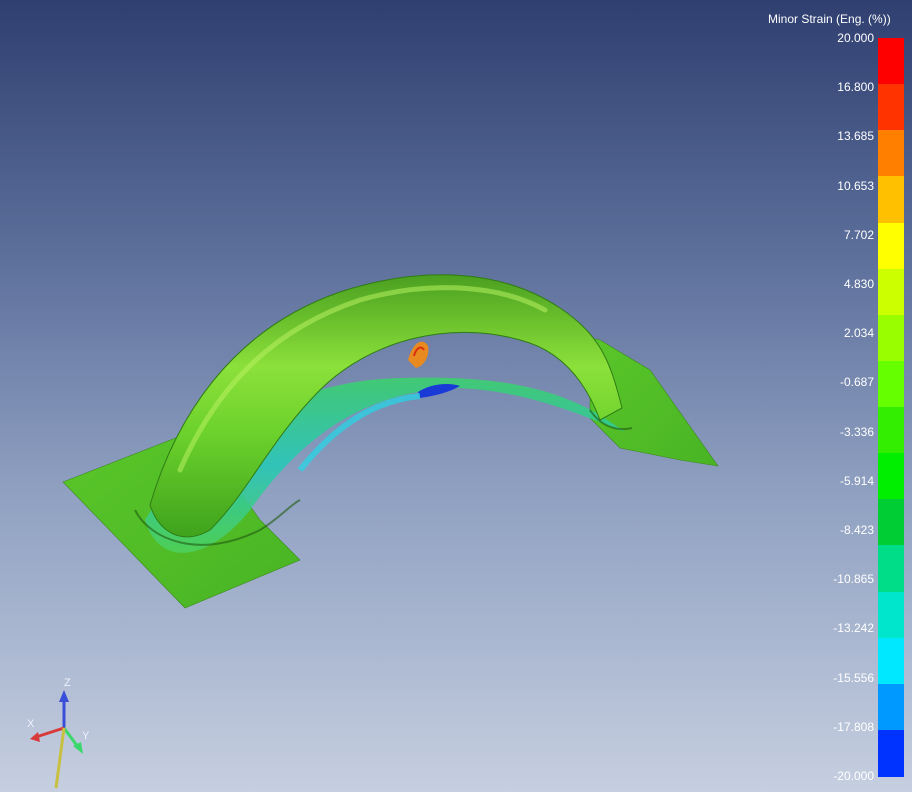 The image size is (912, 792). I want to click on legend-tick-label: 2.034, so click(858, 333).